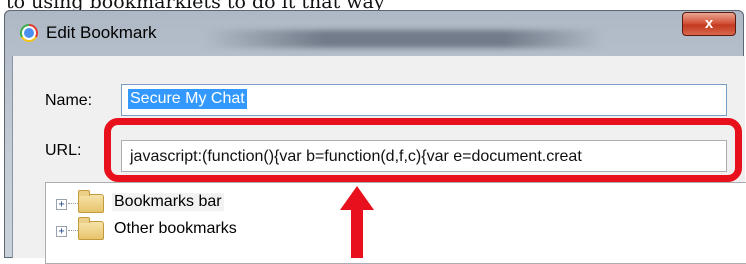  Describe the element at coordinates (404, 39) in the screenshot. I see `title-bar-glass` at that location.